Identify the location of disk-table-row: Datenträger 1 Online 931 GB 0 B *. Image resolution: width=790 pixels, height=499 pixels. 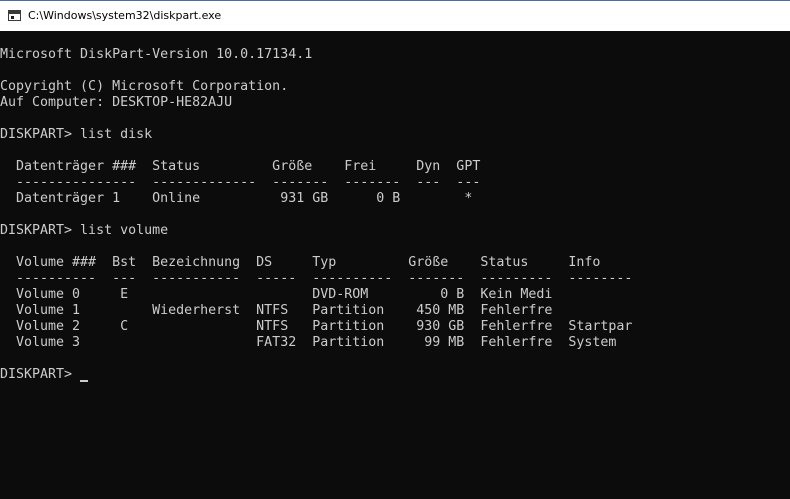
(236, 198).